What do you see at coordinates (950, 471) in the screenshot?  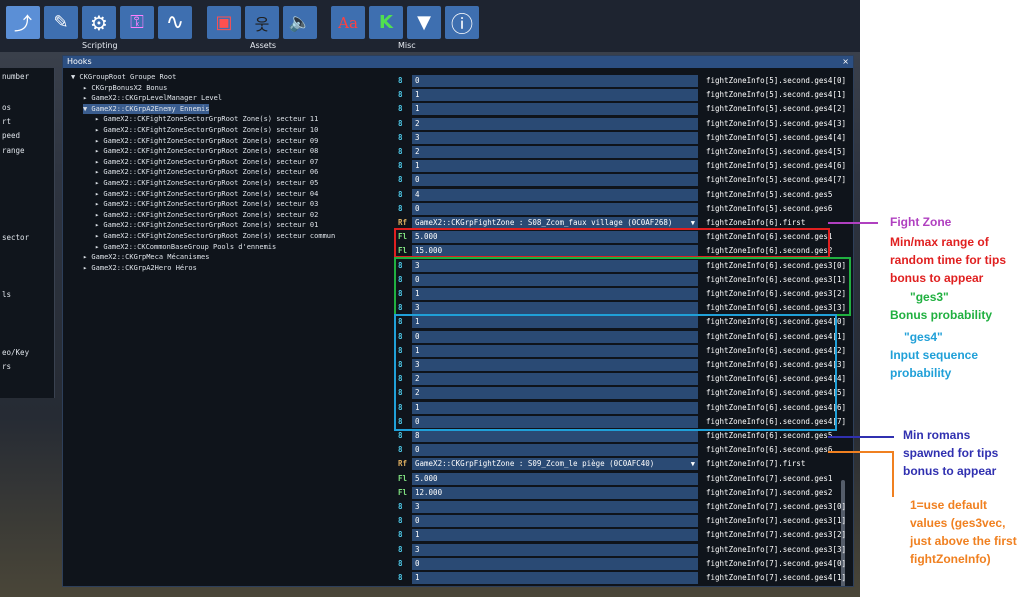 I see `annotation-line: bonus to appear` at bounding box center [950, 471].